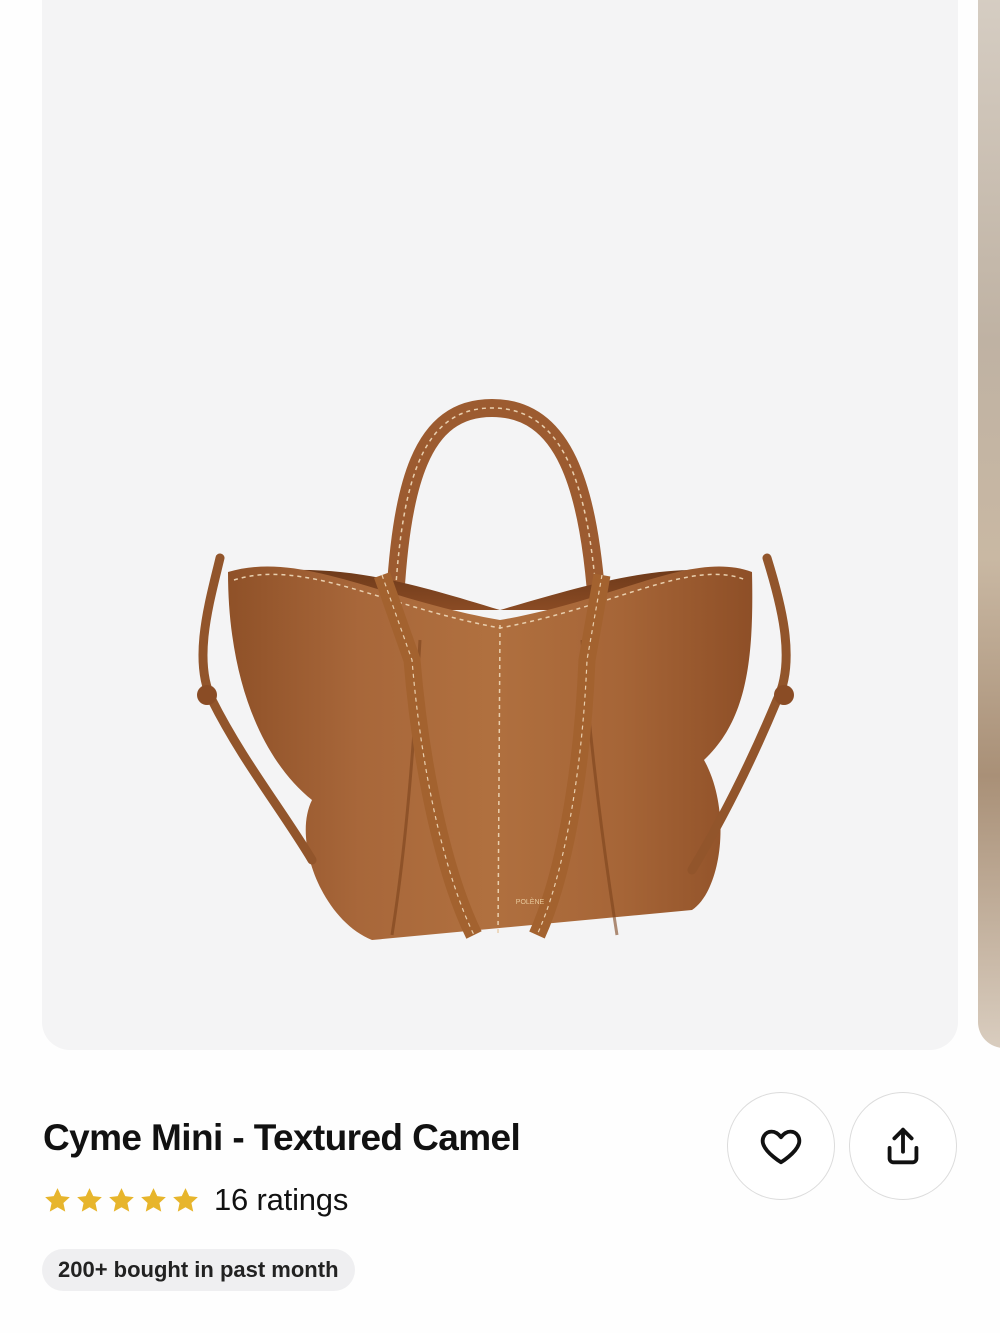  I want to click on purchase-count-badge: 200+ bought in past month, so click(198, 1270).